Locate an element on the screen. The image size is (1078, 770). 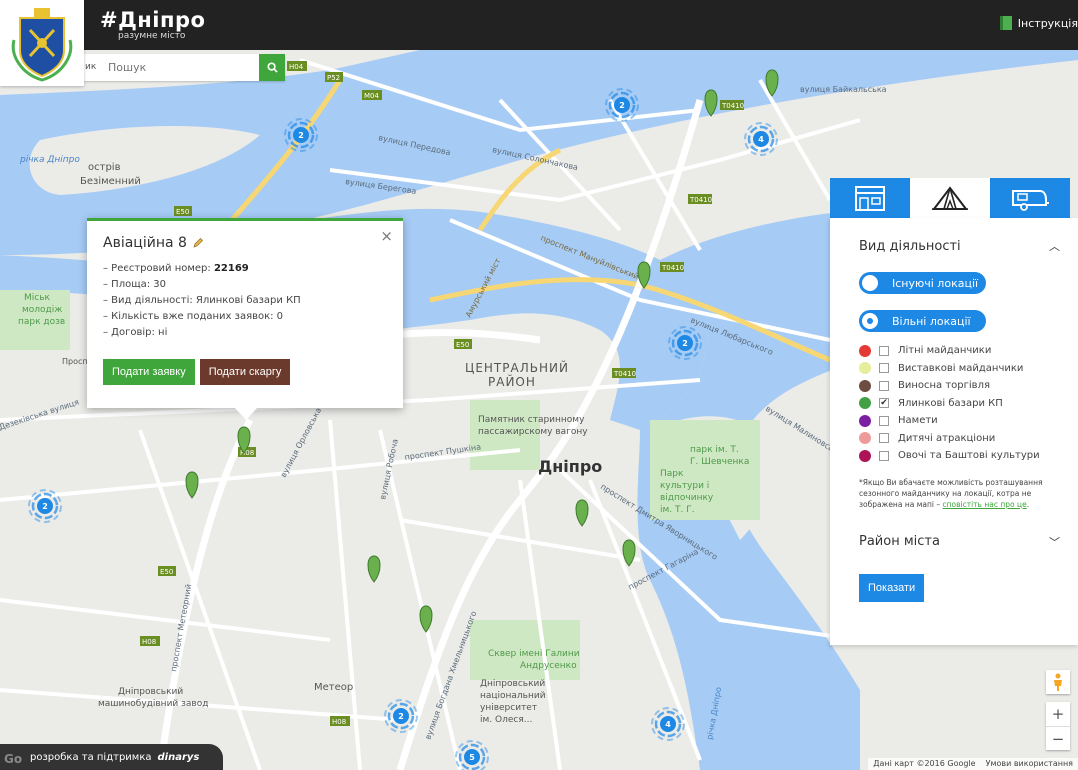
category-checkbox: ✔ is located at coordinates (884, 403).